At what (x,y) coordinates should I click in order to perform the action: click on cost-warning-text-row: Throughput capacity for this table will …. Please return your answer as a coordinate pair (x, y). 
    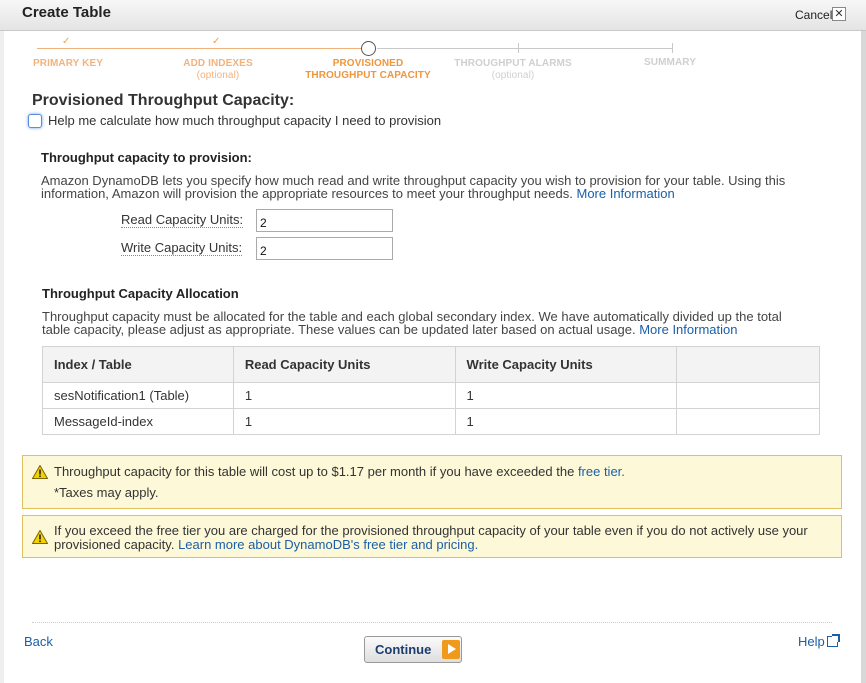
    Looking at the image, I should click on (339, 472).